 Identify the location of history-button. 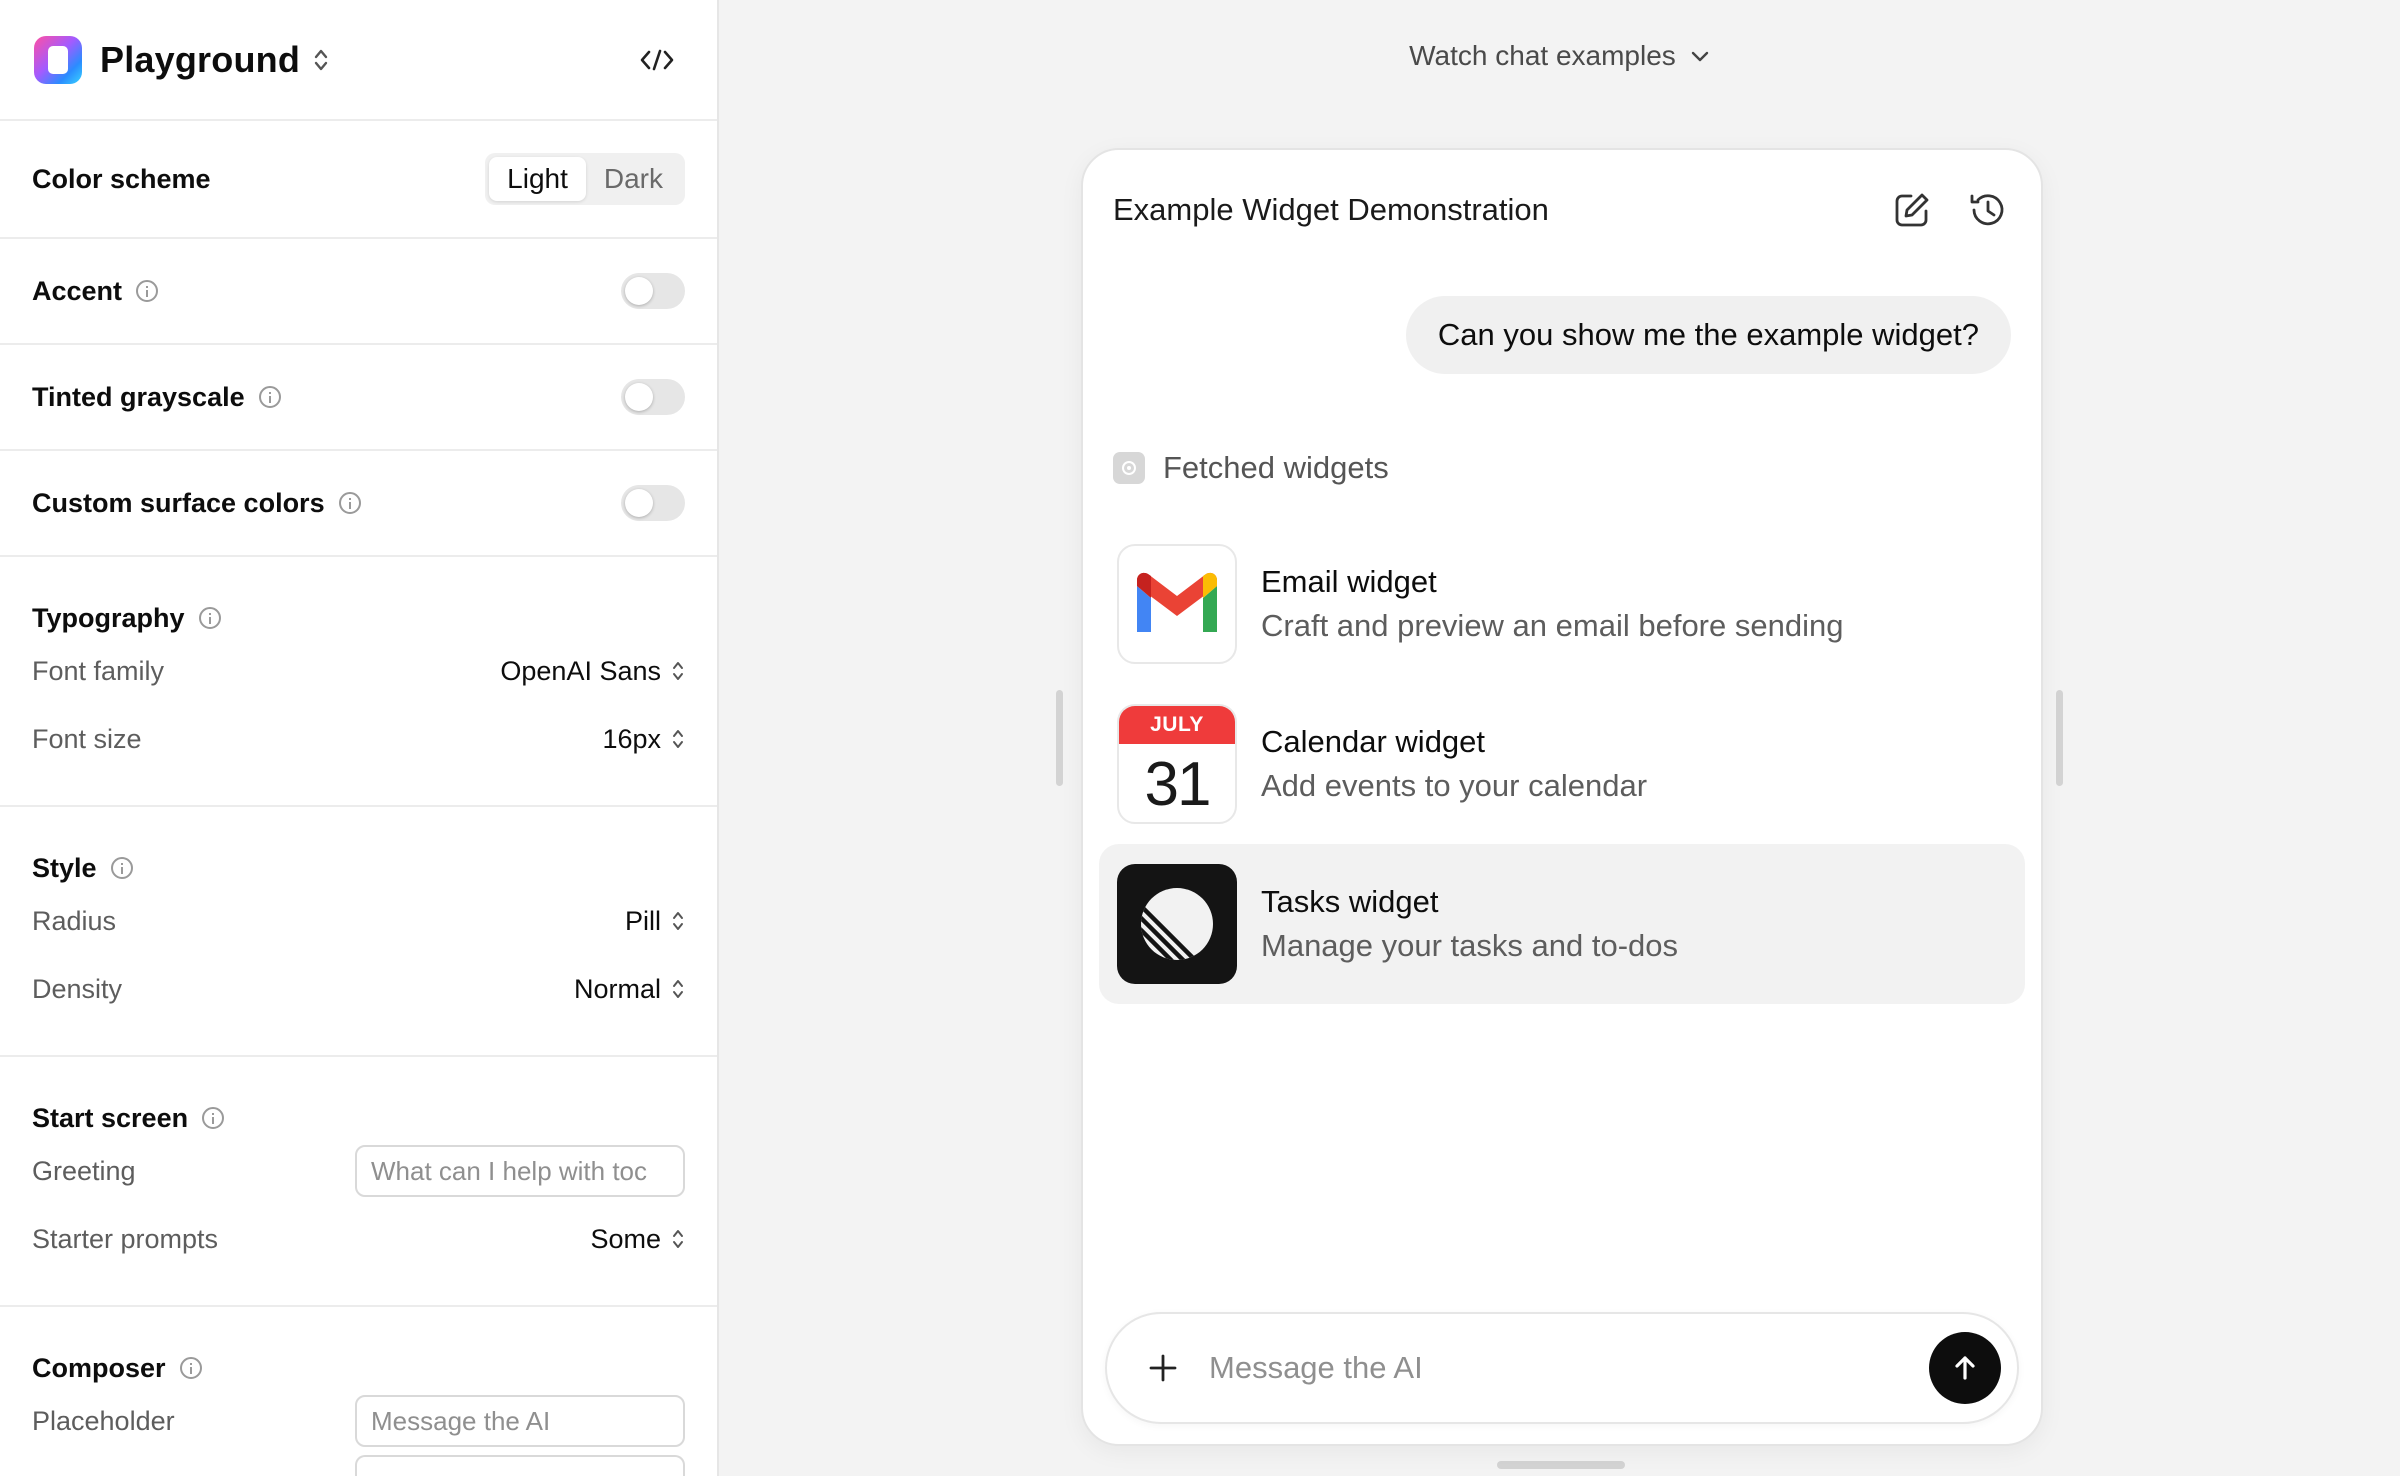
(1988, 210).